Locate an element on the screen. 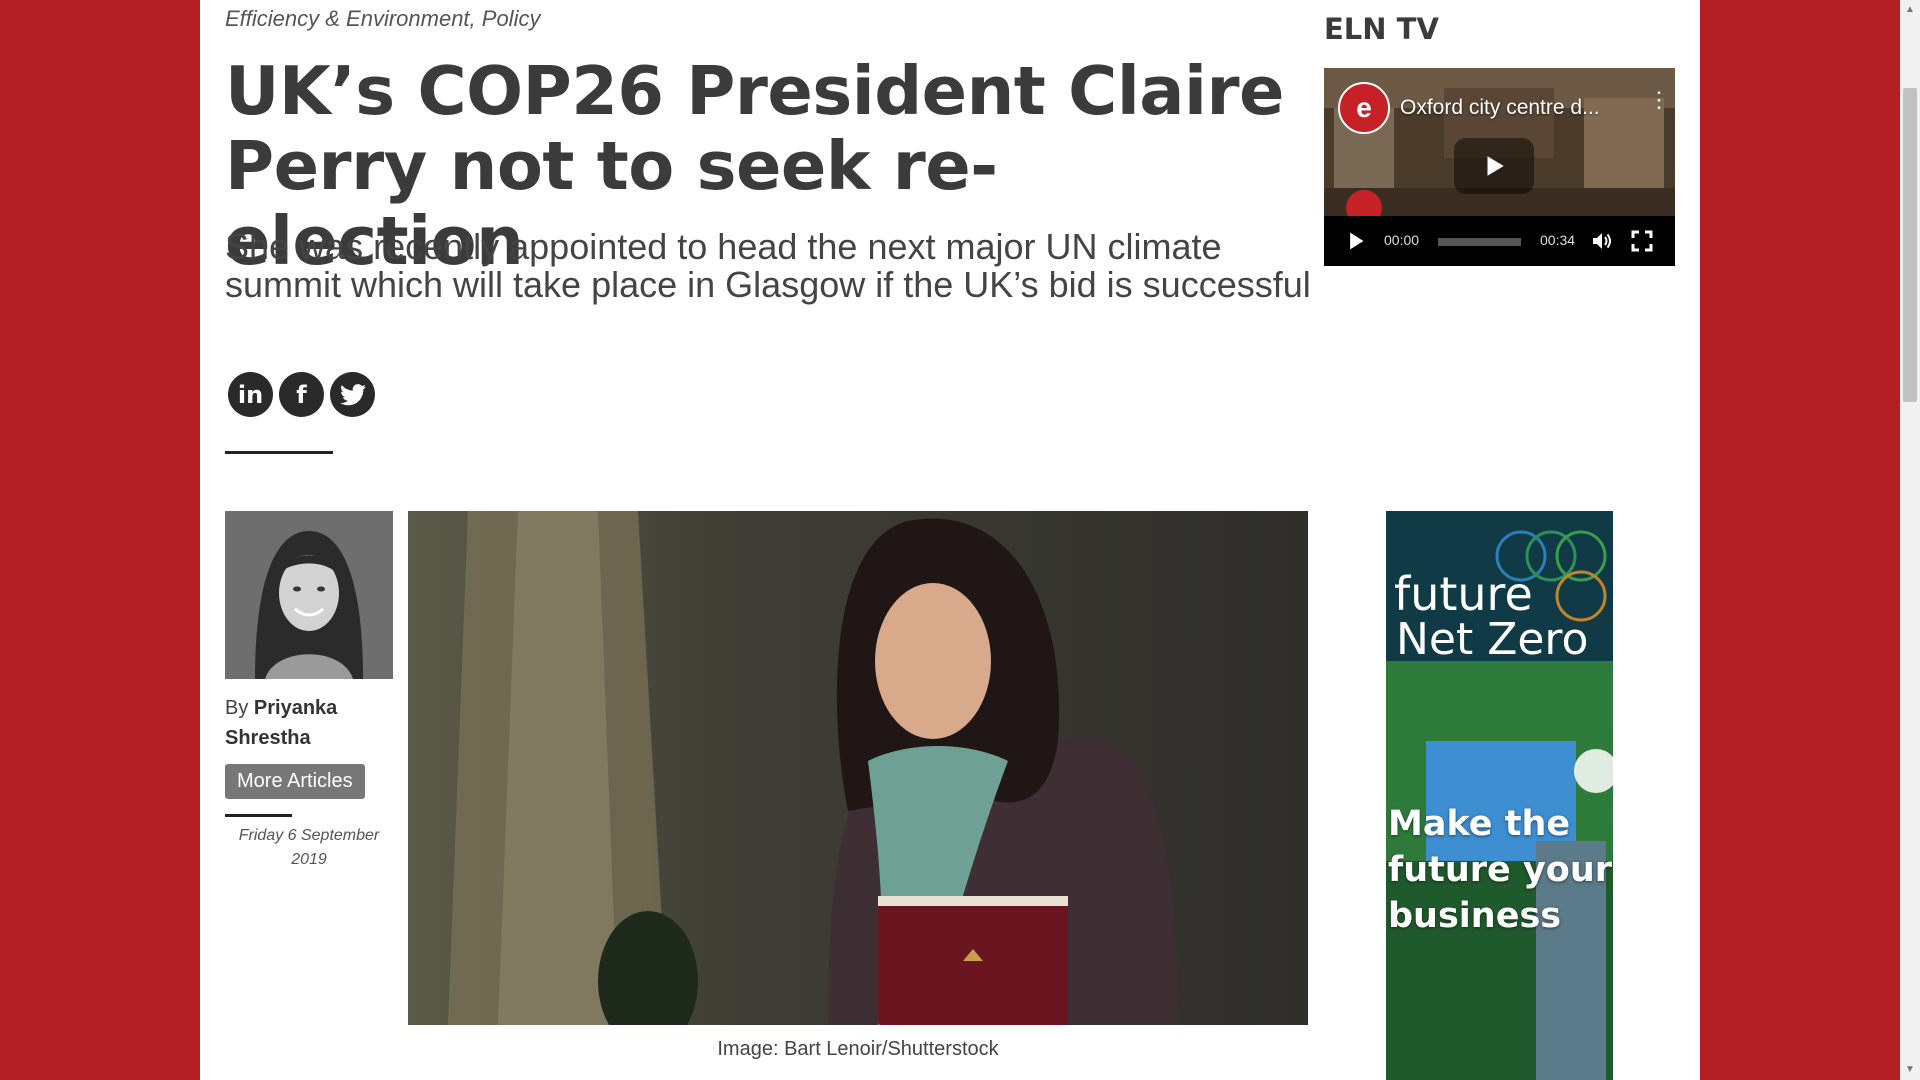  author-byline: By Priyanka Shrestha is located at coordinates (310, 723).